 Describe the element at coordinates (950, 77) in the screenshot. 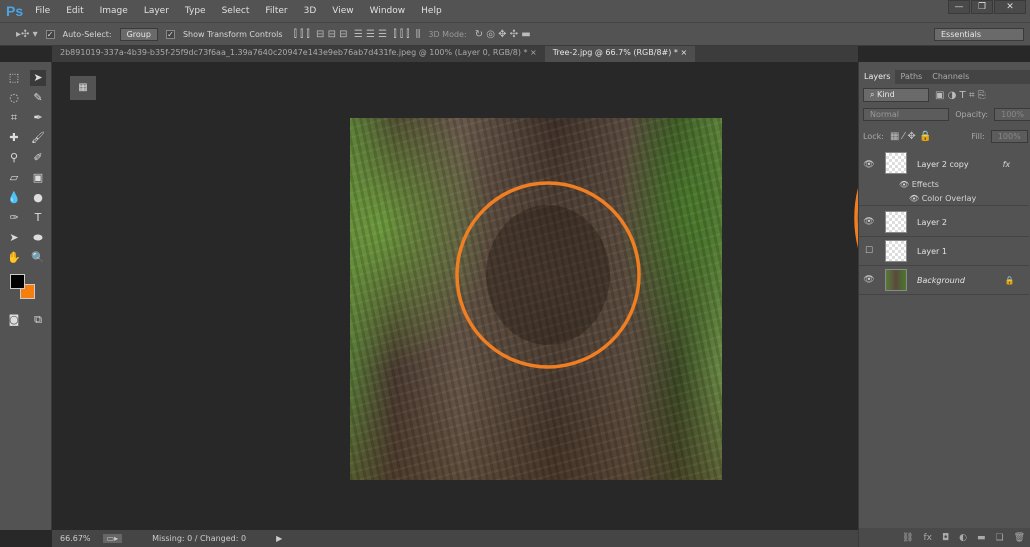

I see `tab-channels: Channels` at that location.